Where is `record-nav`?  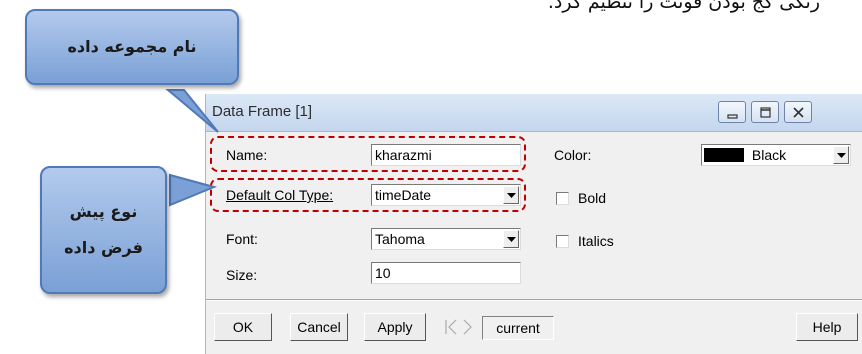
record-nav is located at coordinates (460, 327).